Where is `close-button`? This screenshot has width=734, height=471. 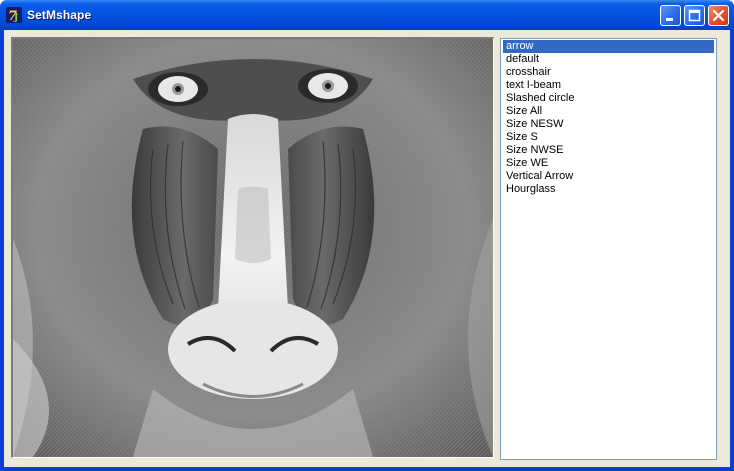
close-button is located at coordinates (718, 15).